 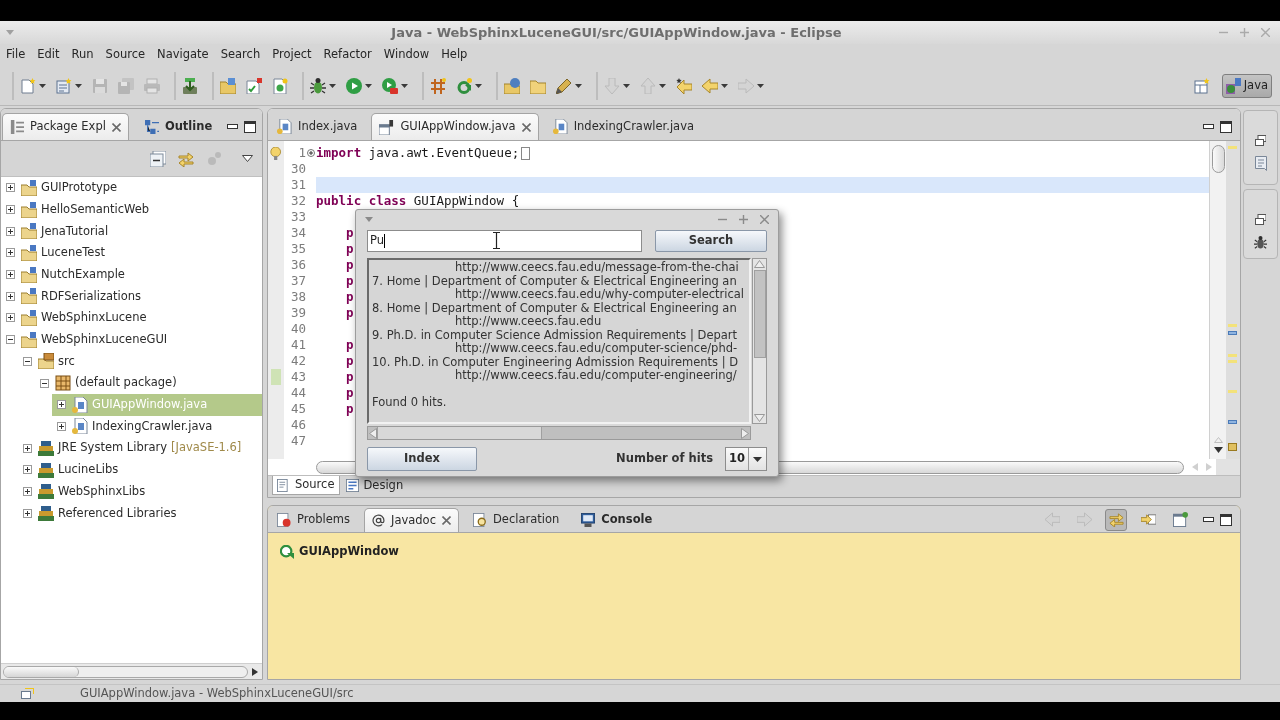 I want to click on menu-item: Edit, so click(x=48, y=55).